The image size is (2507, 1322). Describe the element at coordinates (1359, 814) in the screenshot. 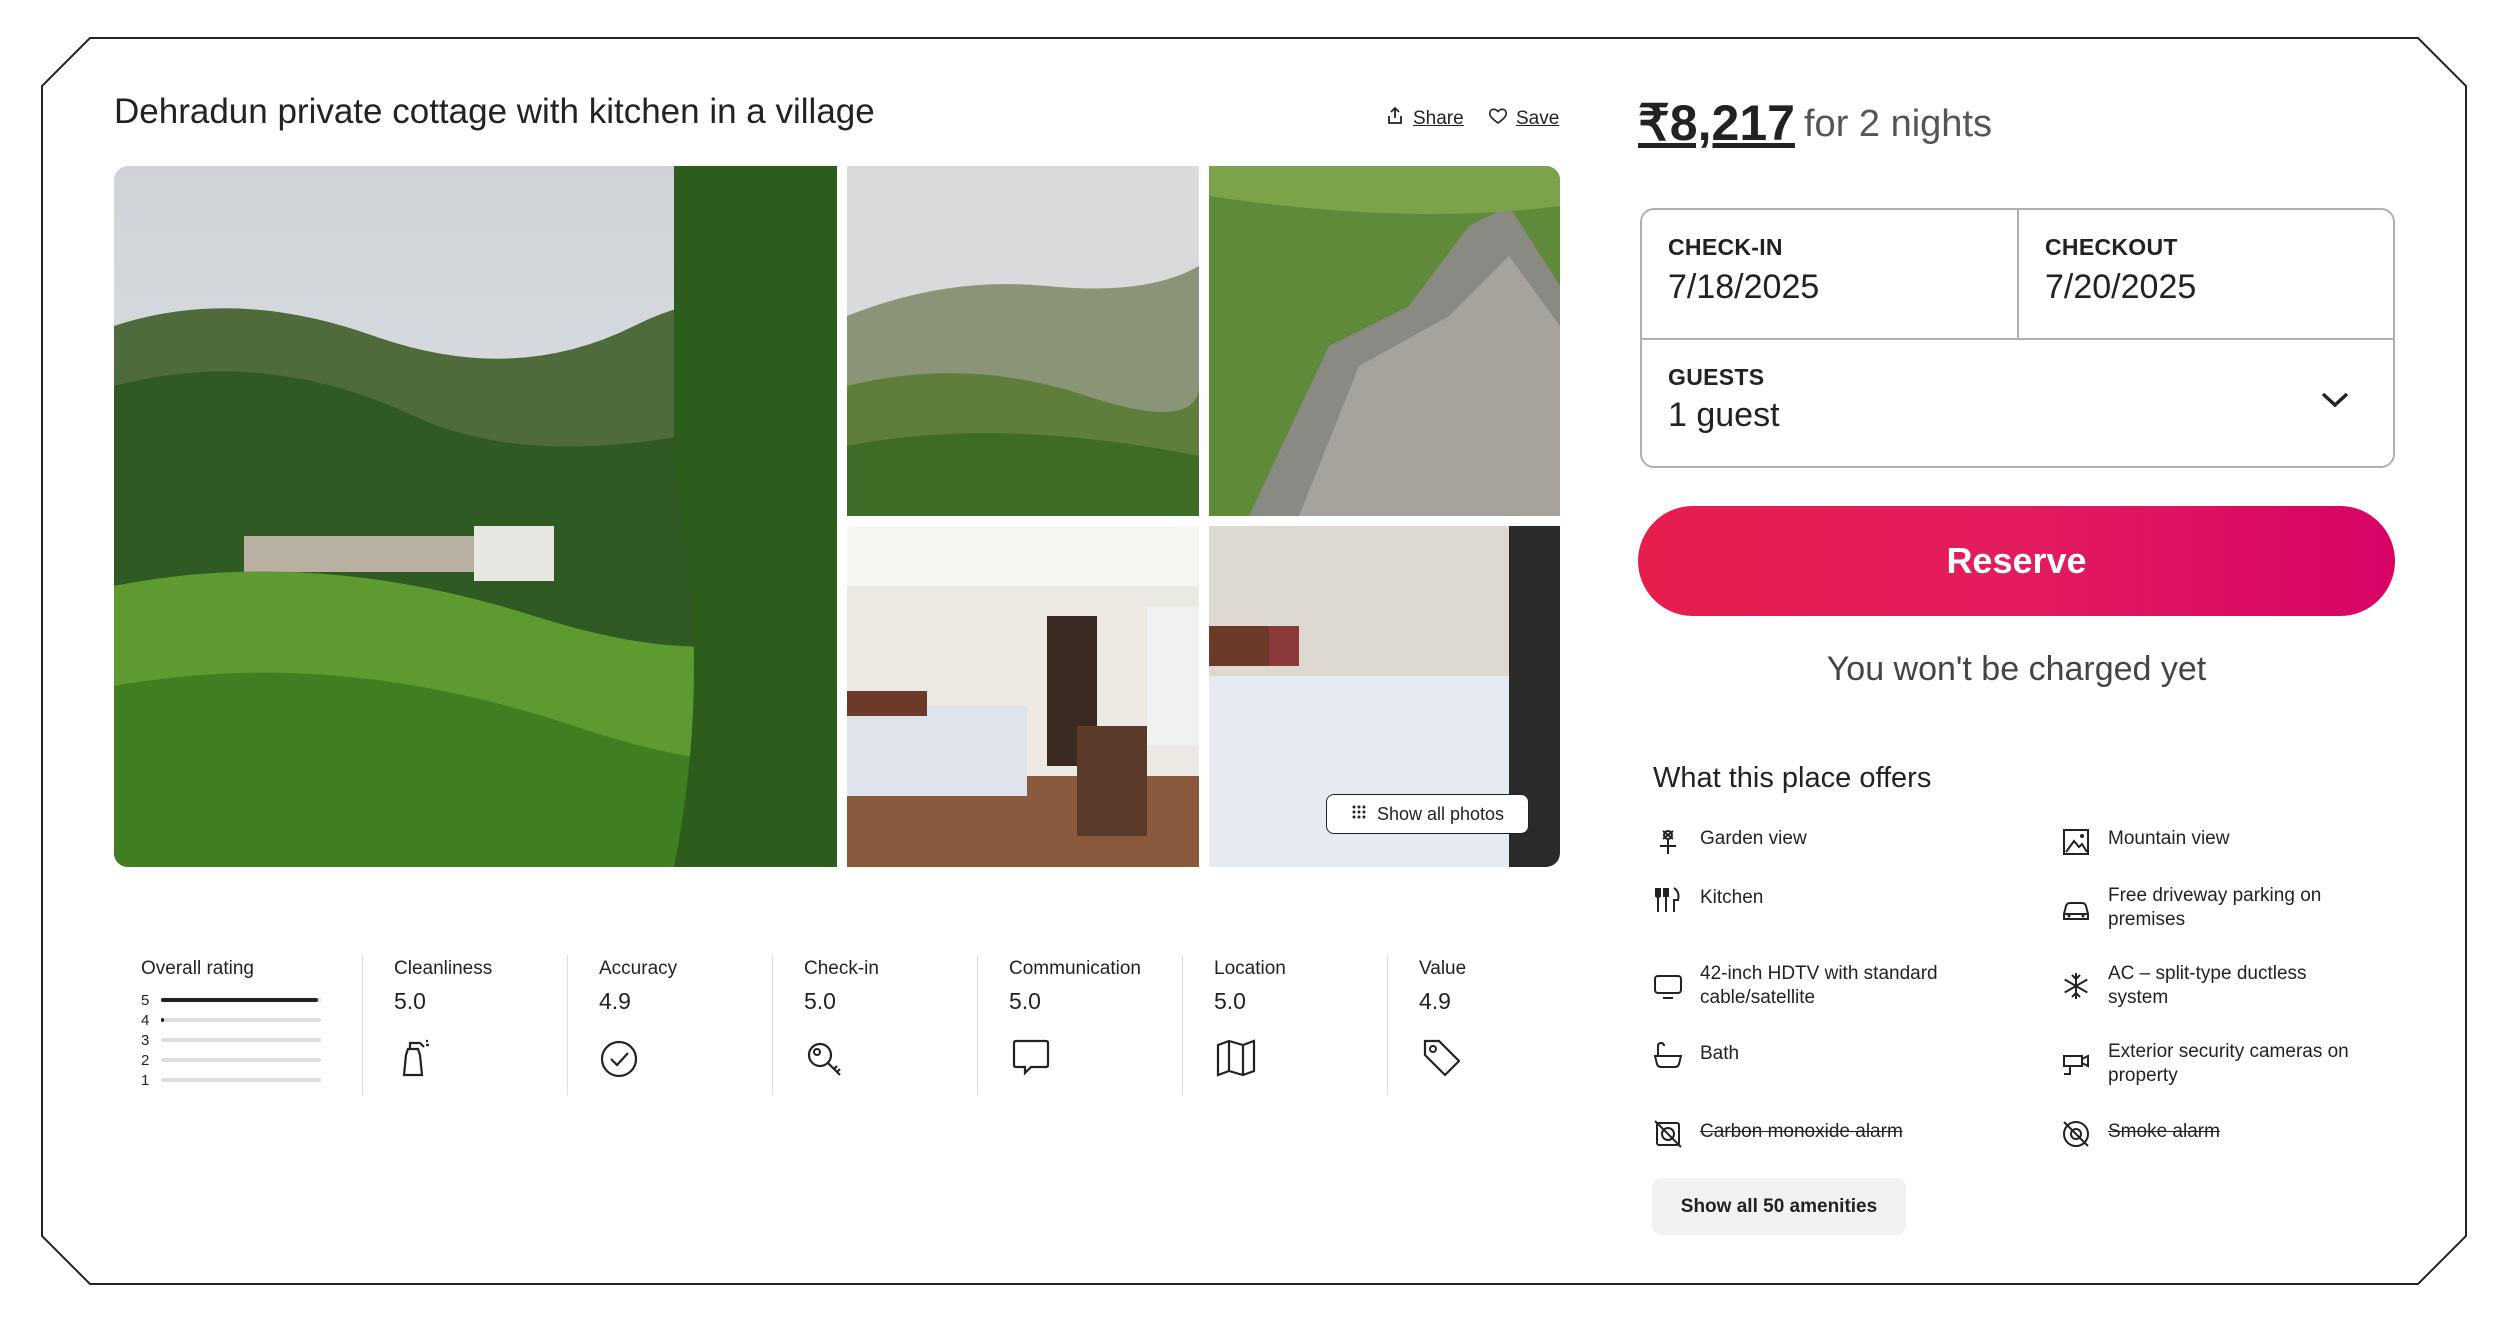

I see `grid-icon` at that location.